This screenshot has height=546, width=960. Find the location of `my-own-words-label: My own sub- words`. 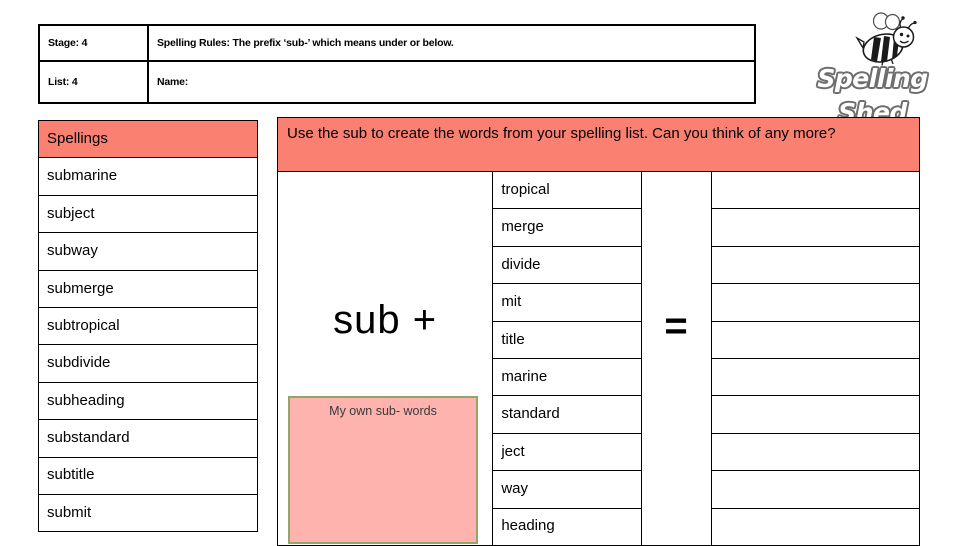

my-own-words-label: My own sub- words is located at coordinates (383, 411).